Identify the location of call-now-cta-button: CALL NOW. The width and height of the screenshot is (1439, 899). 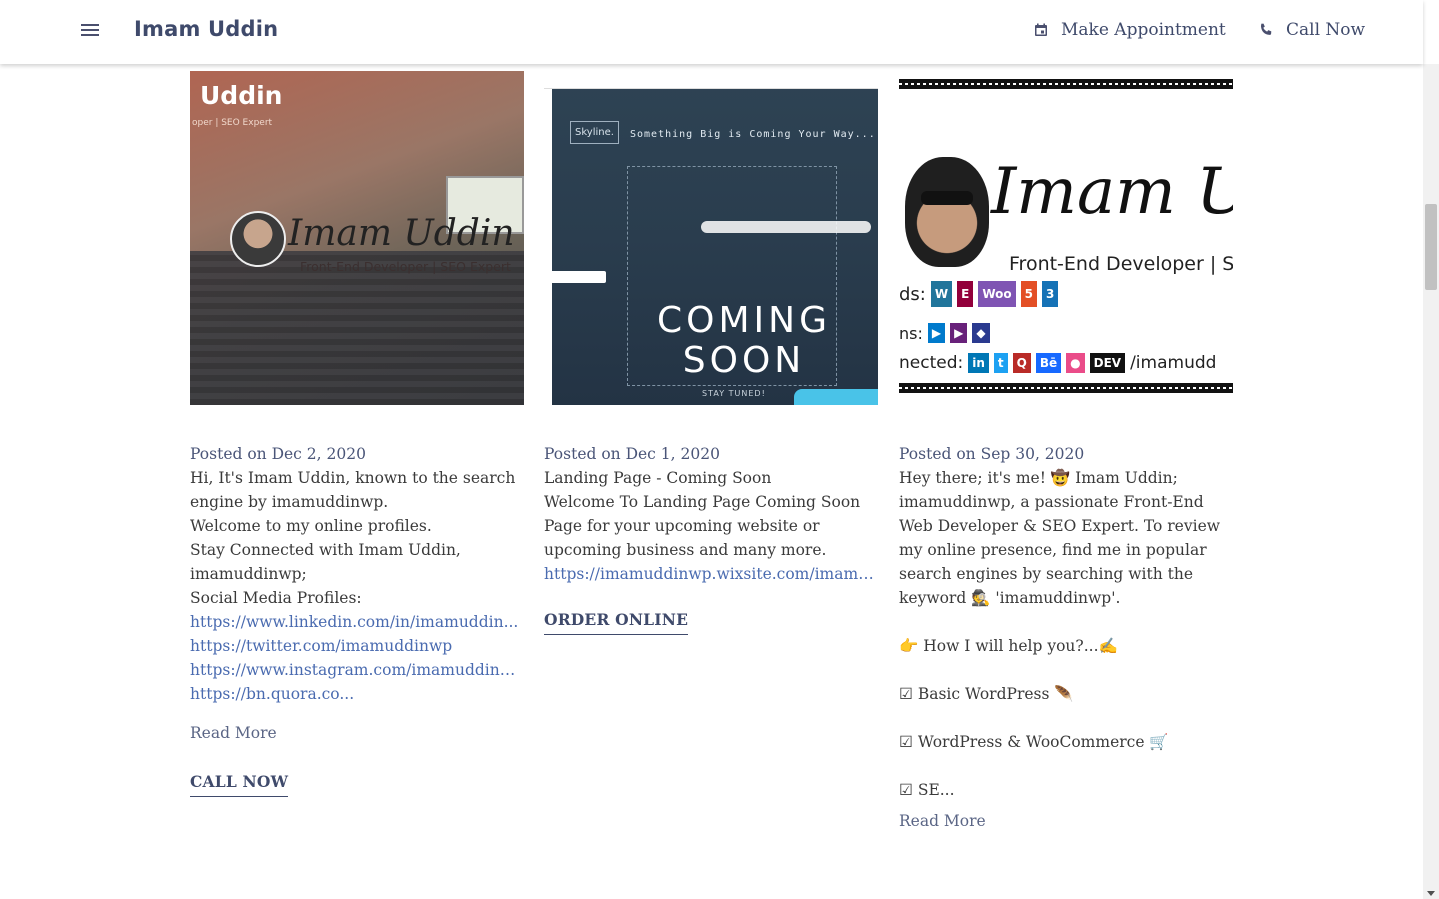
(239, 784).